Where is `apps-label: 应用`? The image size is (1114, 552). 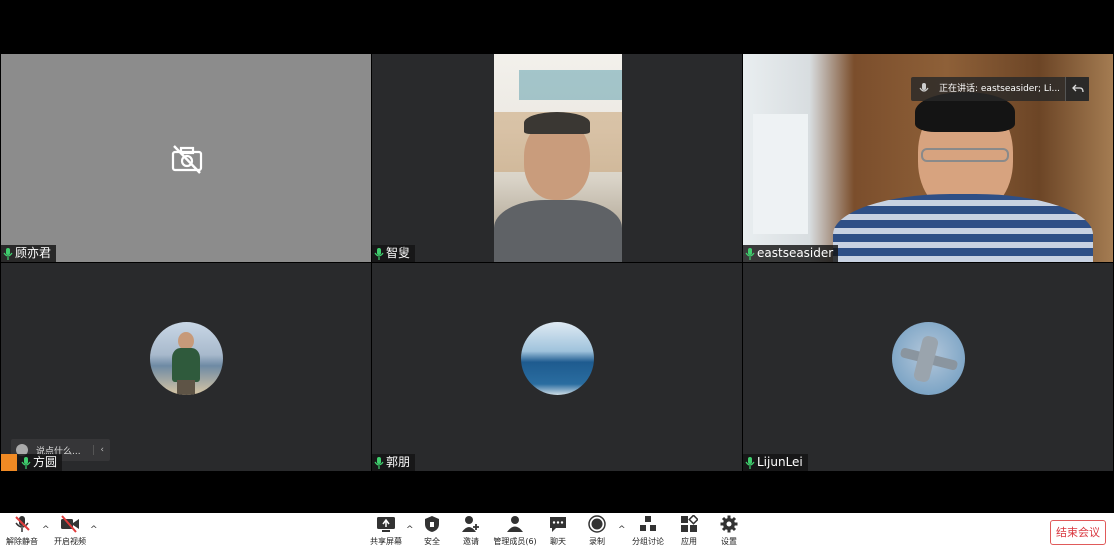 apps-label: 应用 is located at coordinates (689, 541).